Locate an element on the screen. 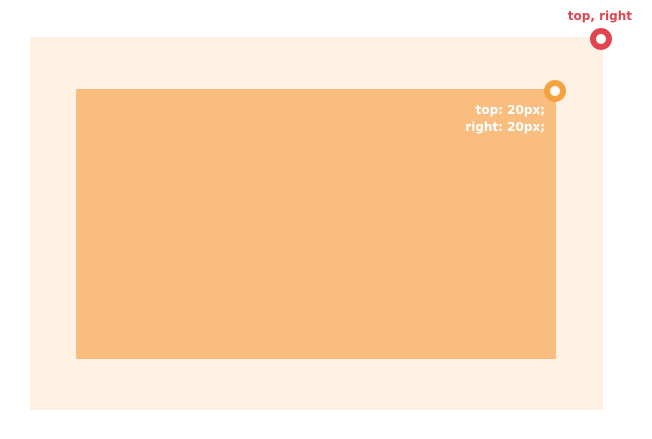 This screenshot has width=652, height=439. inner-top-right-marker is located at coordinates (555, 91).